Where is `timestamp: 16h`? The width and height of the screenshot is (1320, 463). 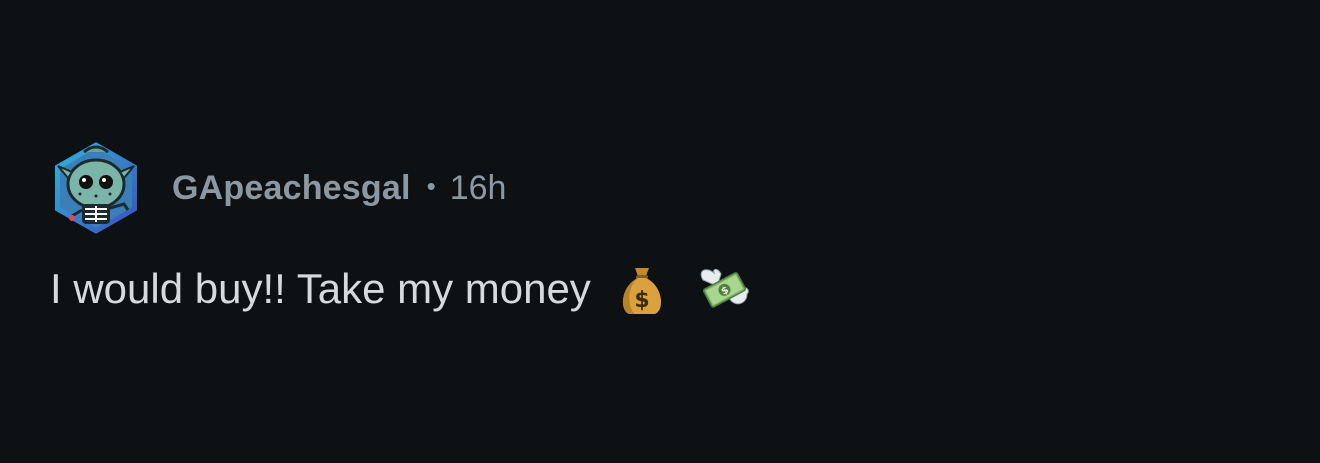 timestamp: 16h is located at coordinates (478, 188).